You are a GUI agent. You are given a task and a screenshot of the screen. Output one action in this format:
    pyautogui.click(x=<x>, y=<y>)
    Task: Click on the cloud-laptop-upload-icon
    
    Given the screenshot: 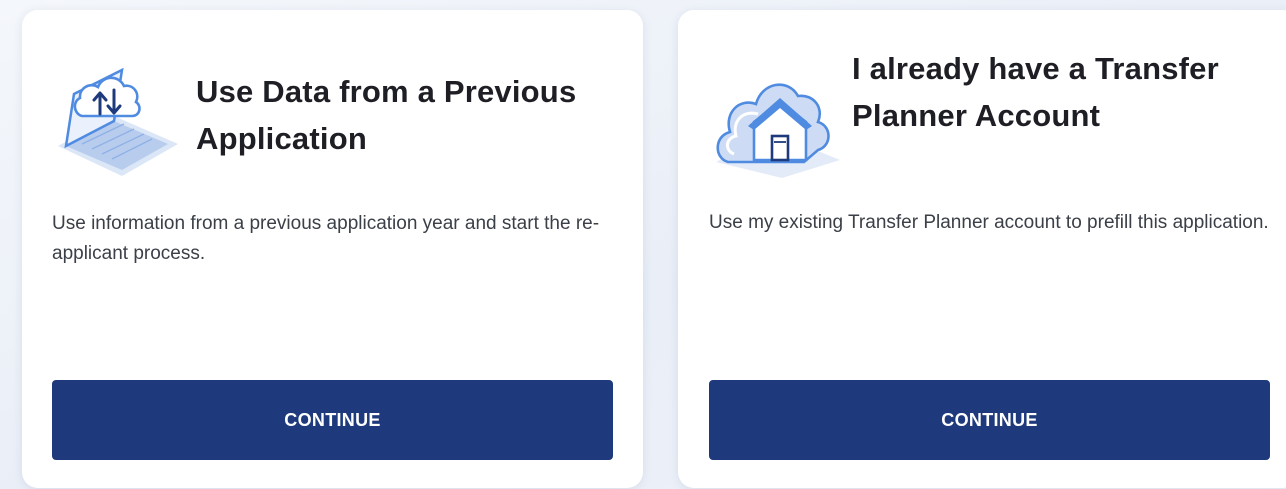 What is the action you would take?
    pyautogui.click(x=127, y=116)
    